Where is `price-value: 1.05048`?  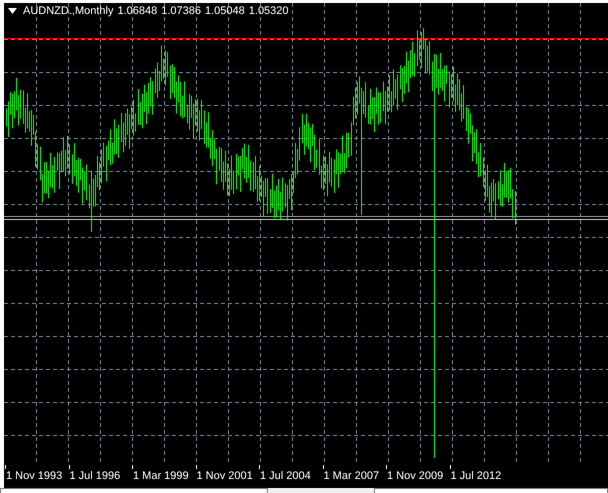
price-value: 1.05048 is located at coordinates (225, 11).